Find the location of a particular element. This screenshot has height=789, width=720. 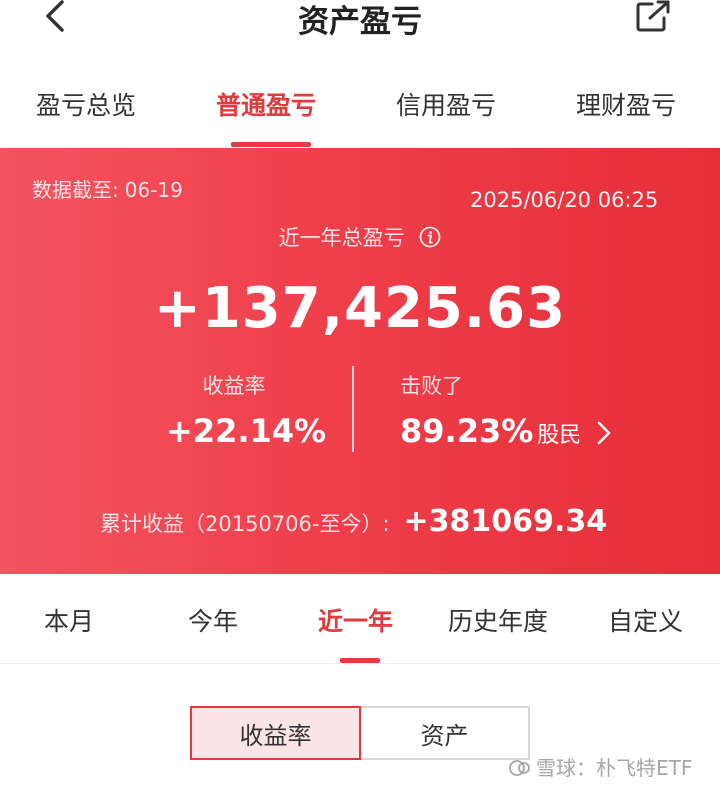

tab-overview: 盈亏总览 is located at coordinates (86, 104).